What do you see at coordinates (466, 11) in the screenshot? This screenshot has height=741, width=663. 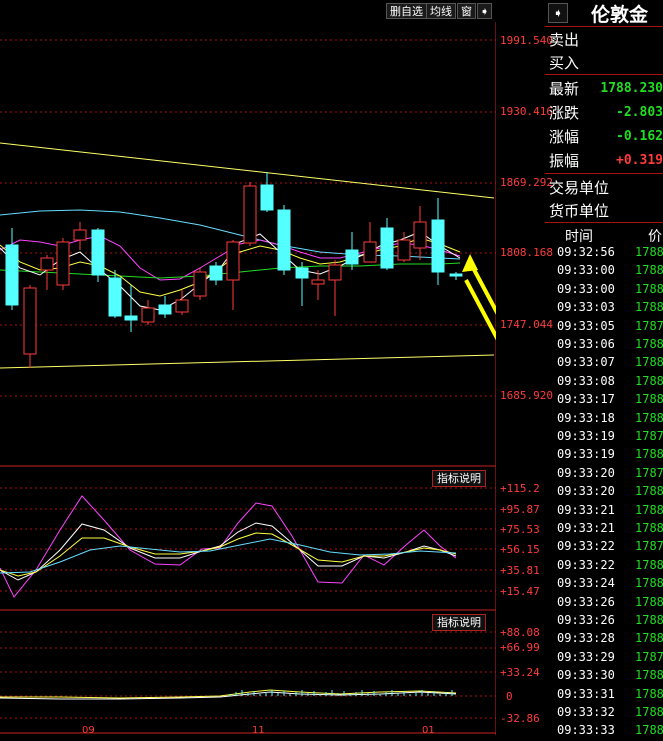 I see `window-button: 窗` at bounding box center [466, 11].